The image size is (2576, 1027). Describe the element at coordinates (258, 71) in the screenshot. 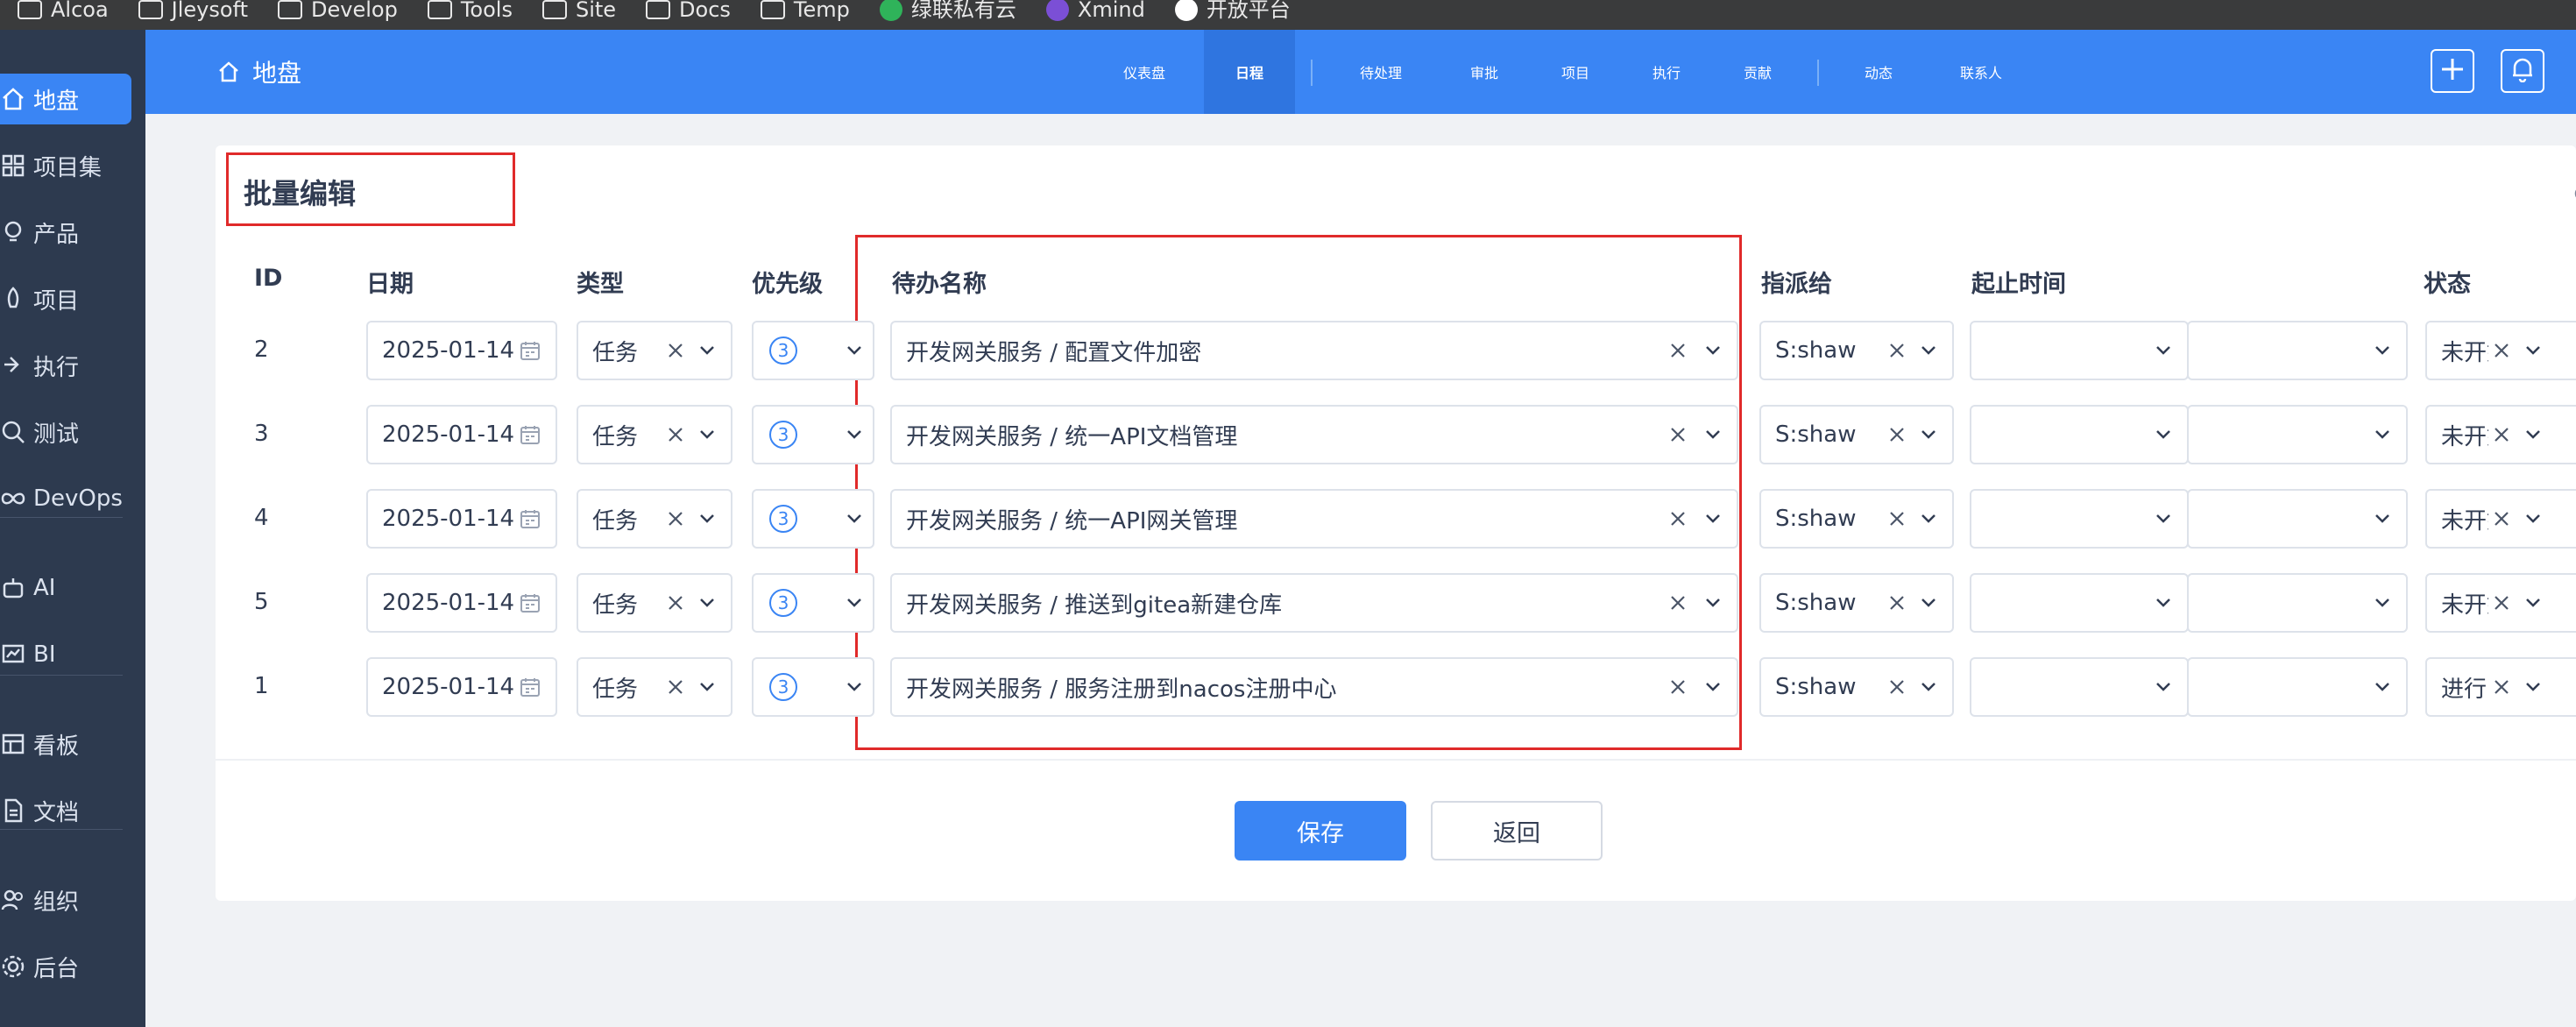

I see `home-breadcrumb: 地盘` at that location.